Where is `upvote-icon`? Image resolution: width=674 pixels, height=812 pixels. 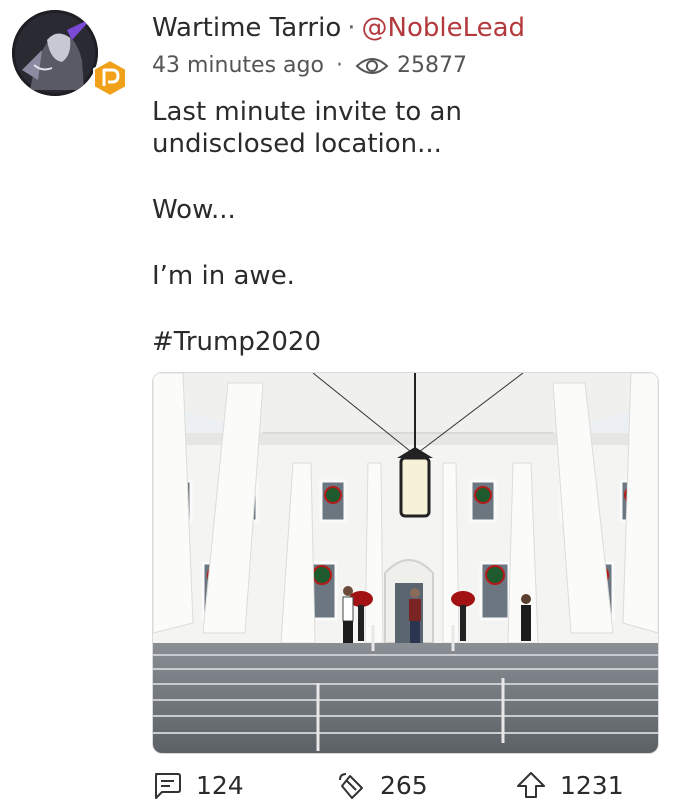
upvote-icon is located at coordinates (531, 785).